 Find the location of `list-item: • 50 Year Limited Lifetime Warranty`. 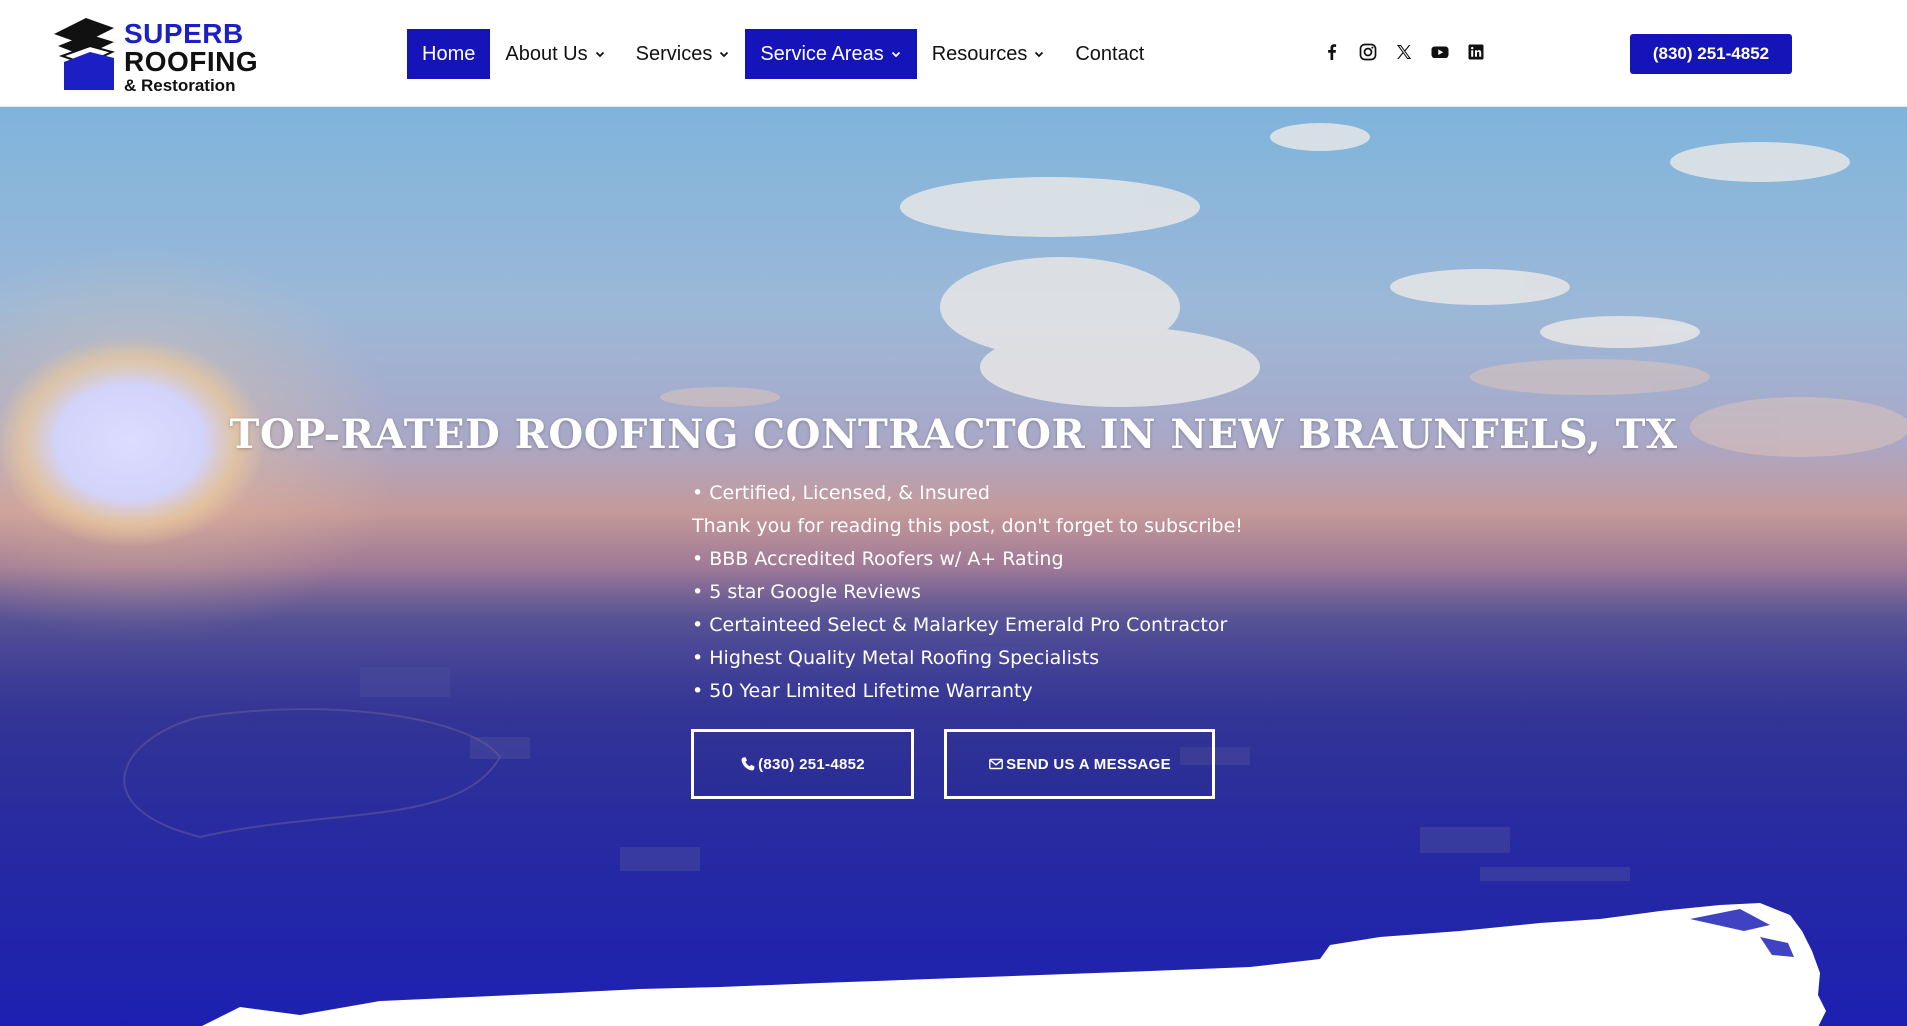

list-item: • 50 Year Limited Lifetime Warranty is located at coordinates (862, 691).